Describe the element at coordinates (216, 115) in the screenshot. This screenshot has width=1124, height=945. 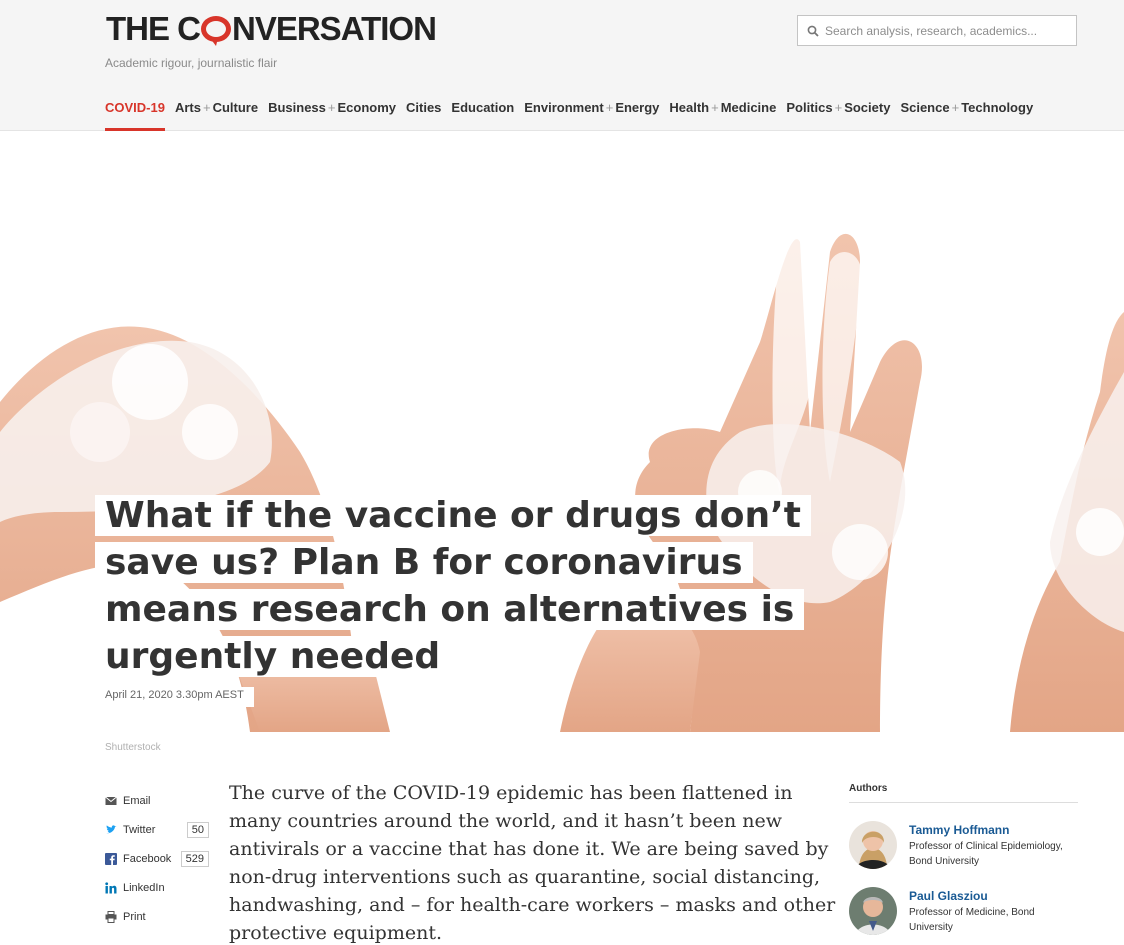
I see `nav-arts-culture: Arts + Culture` at that location.